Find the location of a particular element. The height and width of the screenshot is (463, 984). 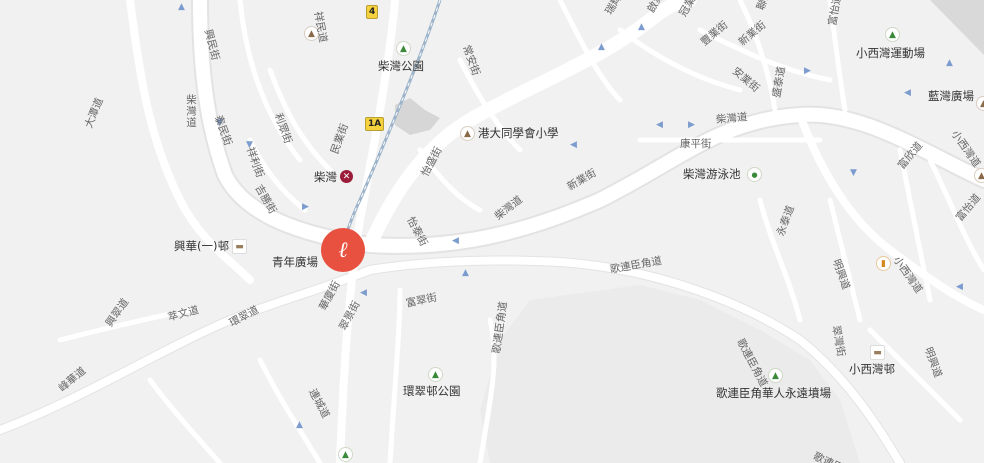

brand-marker-glyph: ℓ is located at coordinates (343, 250).